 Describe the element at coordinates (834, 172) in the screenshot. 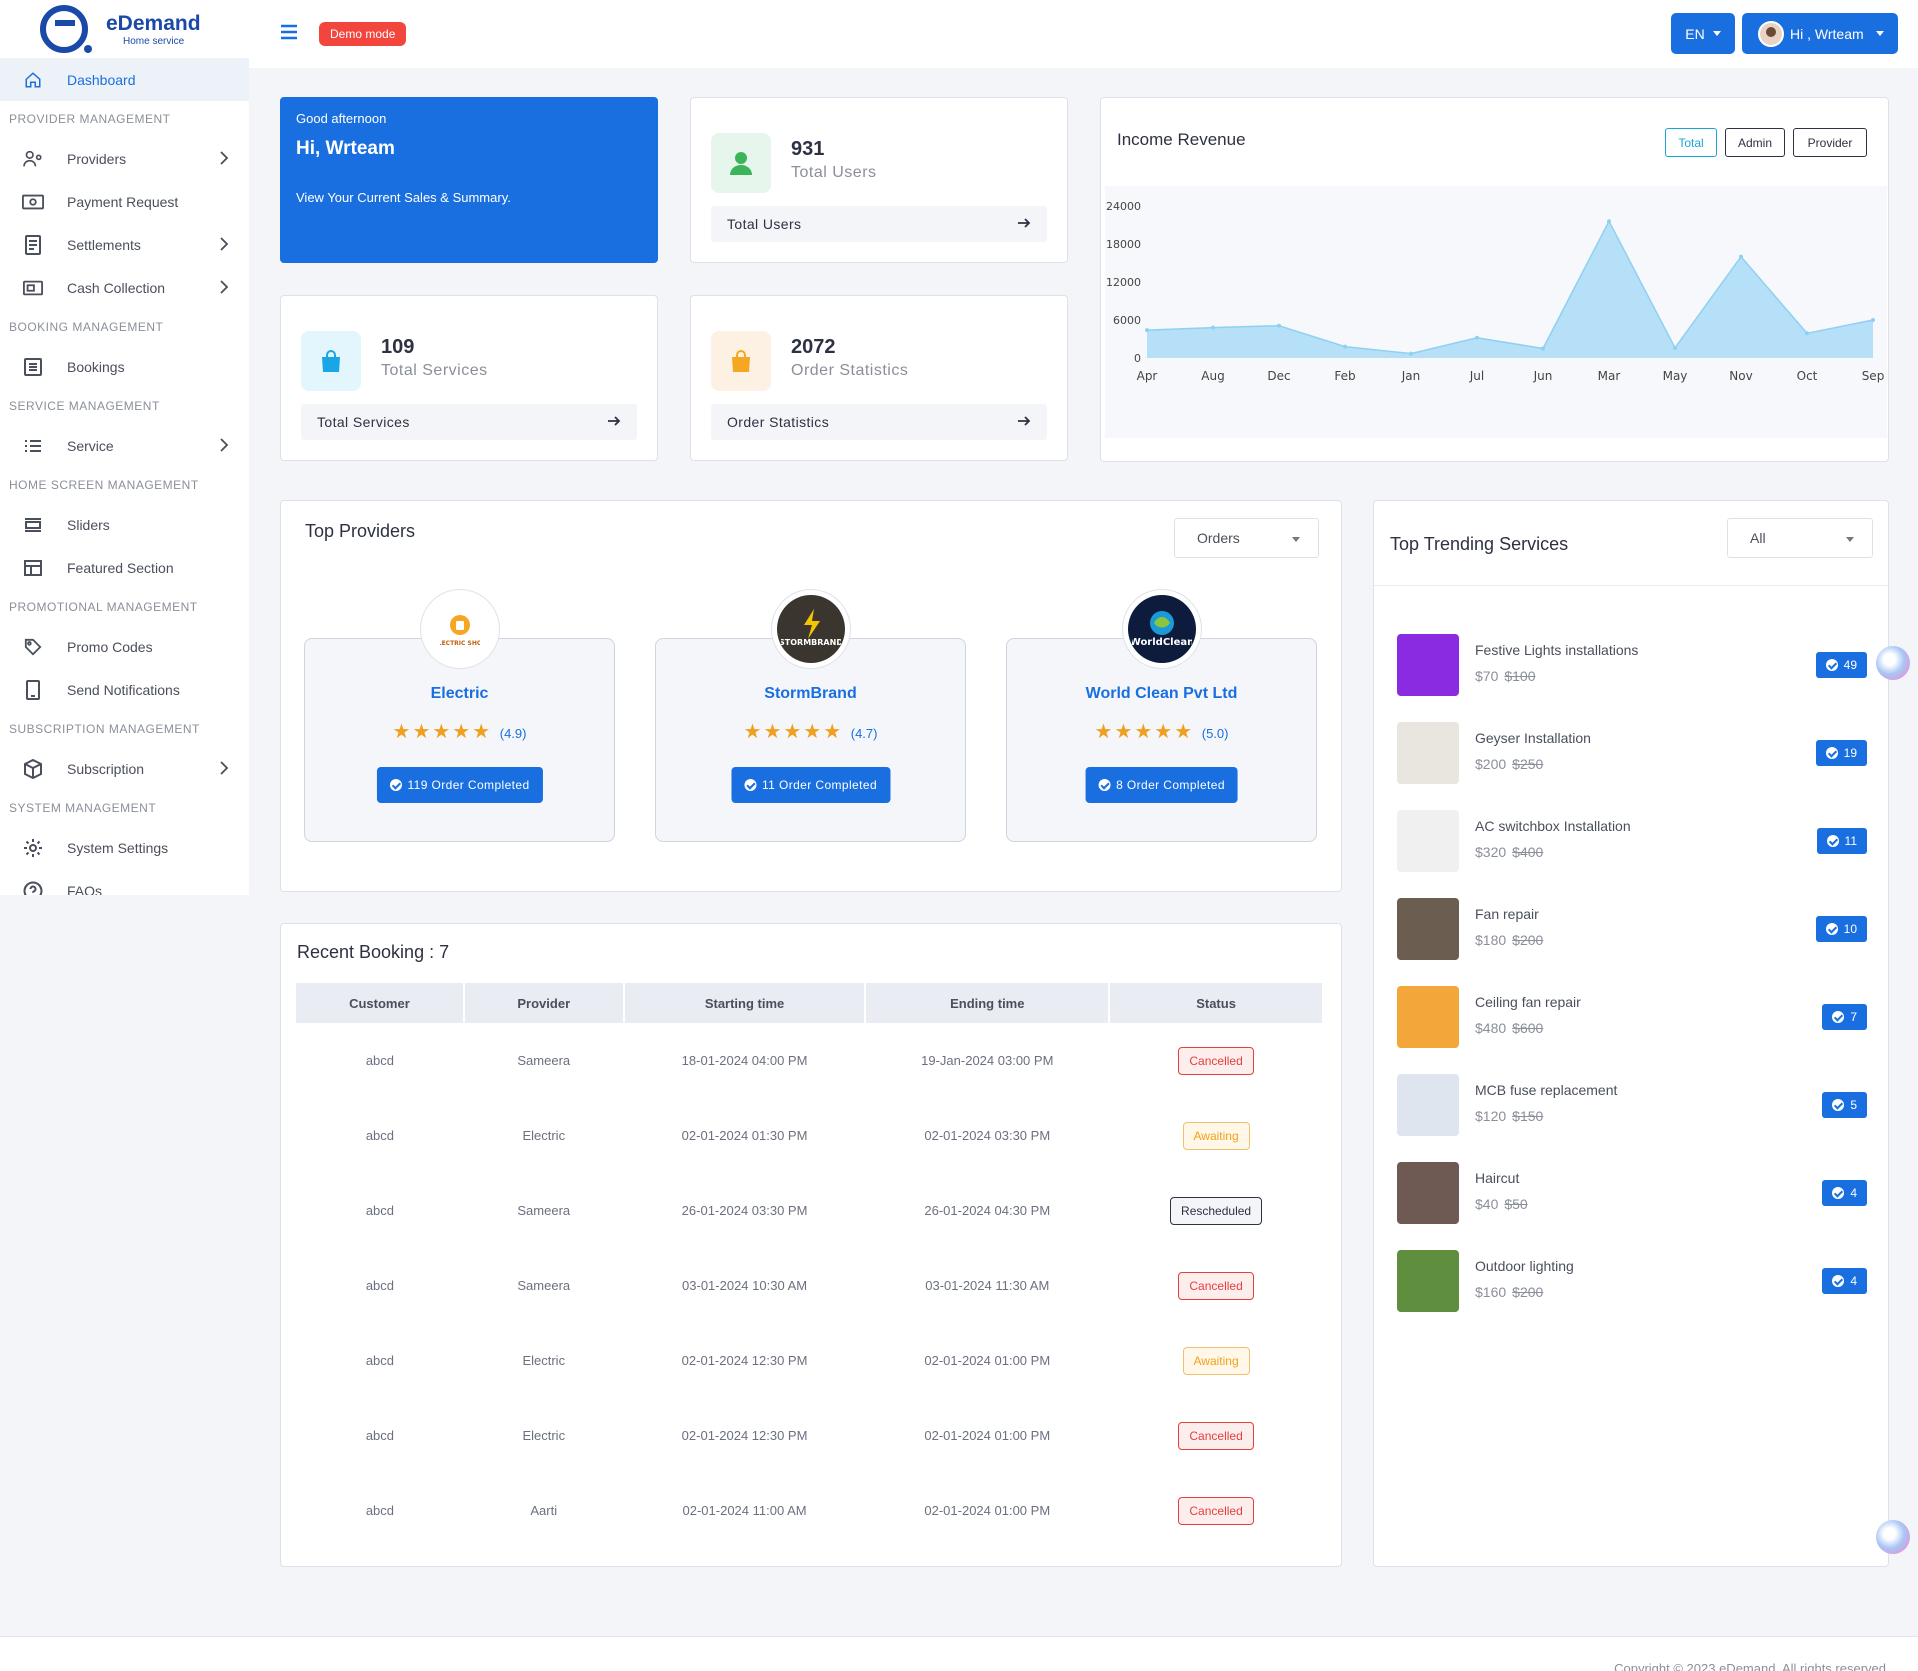

I see `stat-label: Total Users` at that location.